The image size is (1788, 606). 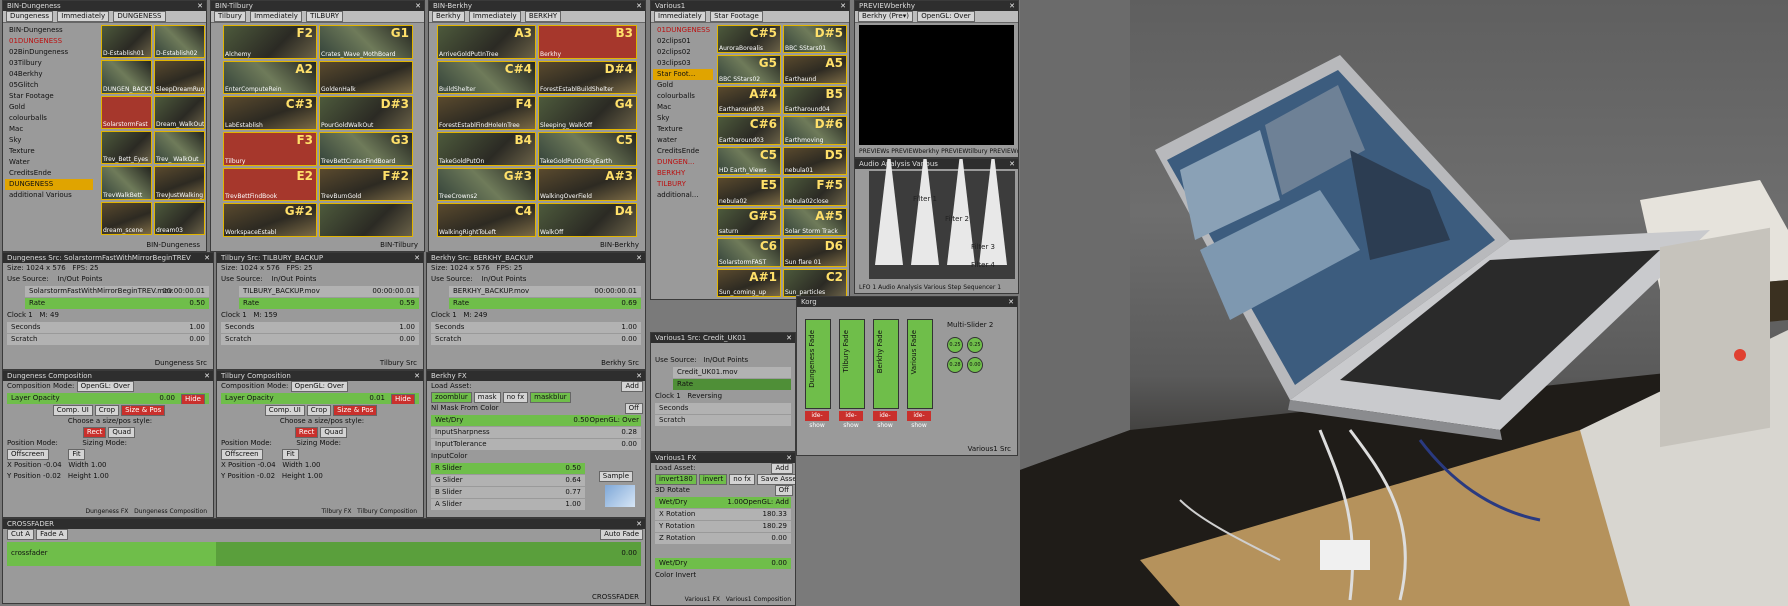 I want to click on clip-thumbnail: DUNGEN_BACK1, so click(x=126, y=77).